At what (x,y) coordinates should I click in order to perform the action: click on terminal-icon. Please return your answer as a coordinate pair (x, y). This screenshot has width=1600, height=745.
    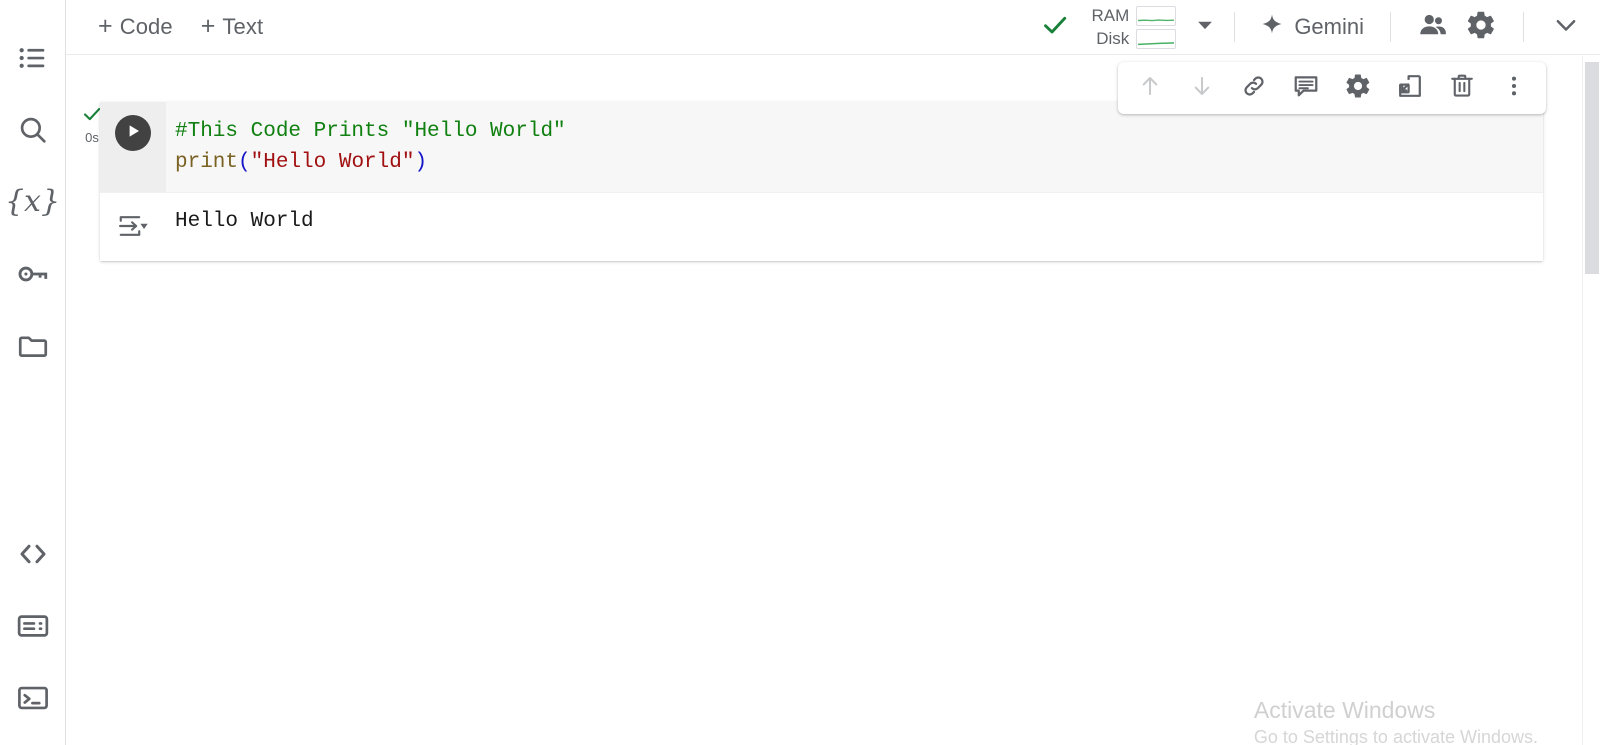
    Looking at the image, I should click on (33, 698).